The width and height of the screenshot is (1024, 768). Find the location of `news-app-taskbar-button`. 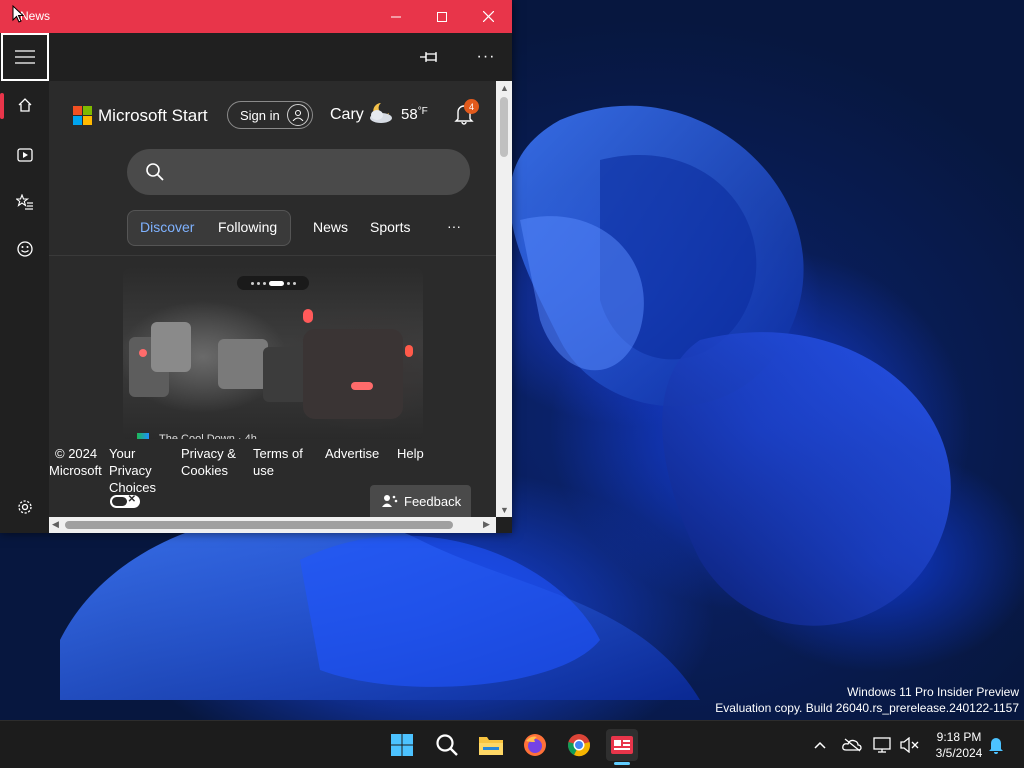

news-app-taskbar-button is located at coordinates (622, 745).